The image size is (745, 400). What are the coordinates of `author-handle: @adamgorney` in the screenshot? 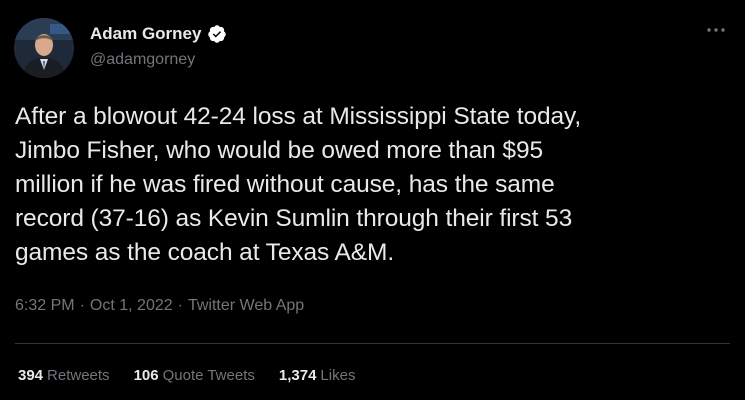 It's located at (142, 60).